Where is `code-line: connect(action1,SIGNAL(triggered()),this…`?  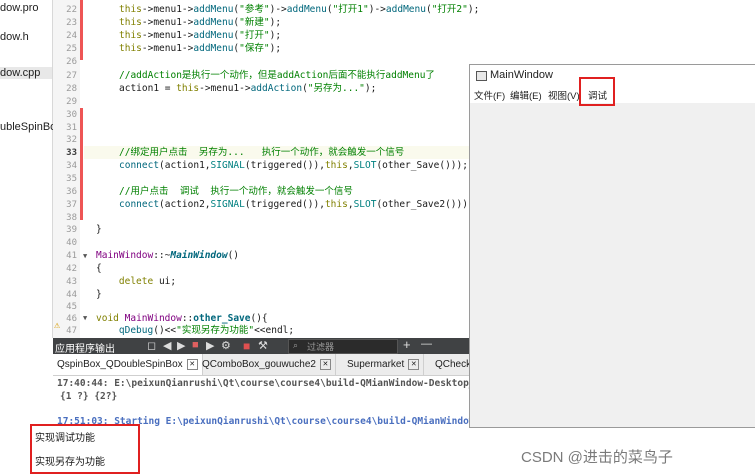
code-line: connect(action1,SIGNAL(triggered()),this… is located at coordinates (293, 165).